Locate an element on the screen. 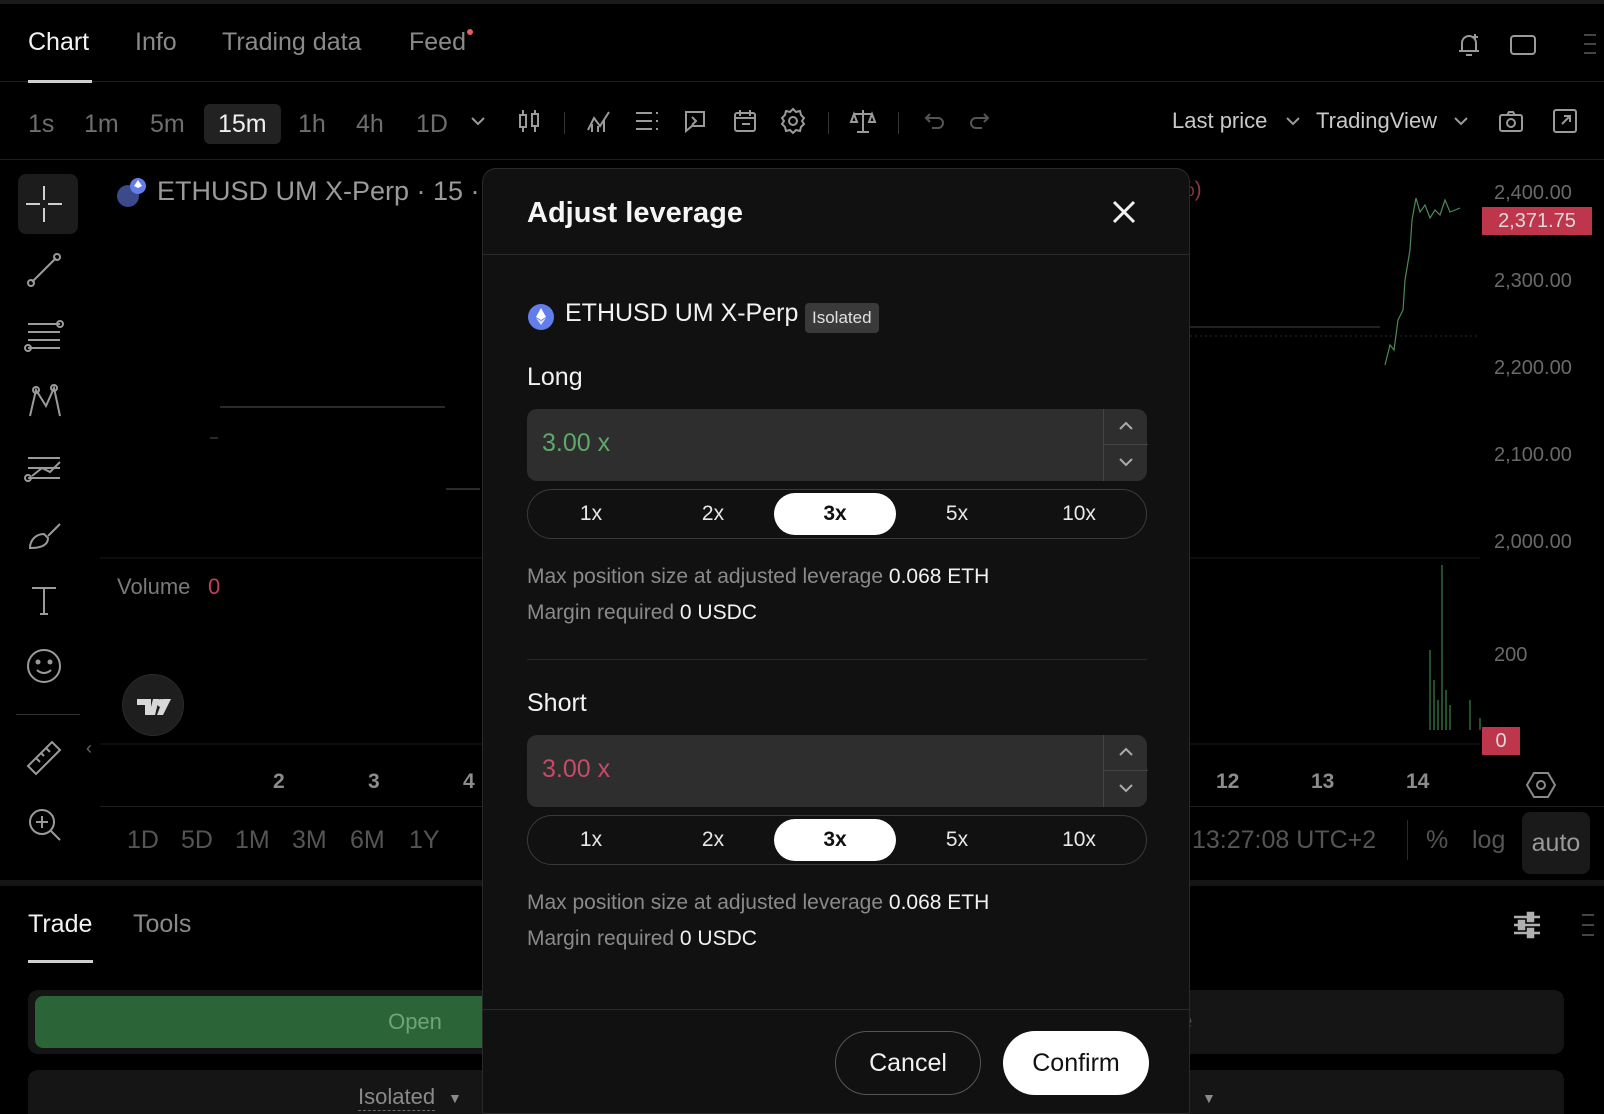  short-leverage-presets: 1x 2x 3x 5x 10x is located at coordinates (837, 840).